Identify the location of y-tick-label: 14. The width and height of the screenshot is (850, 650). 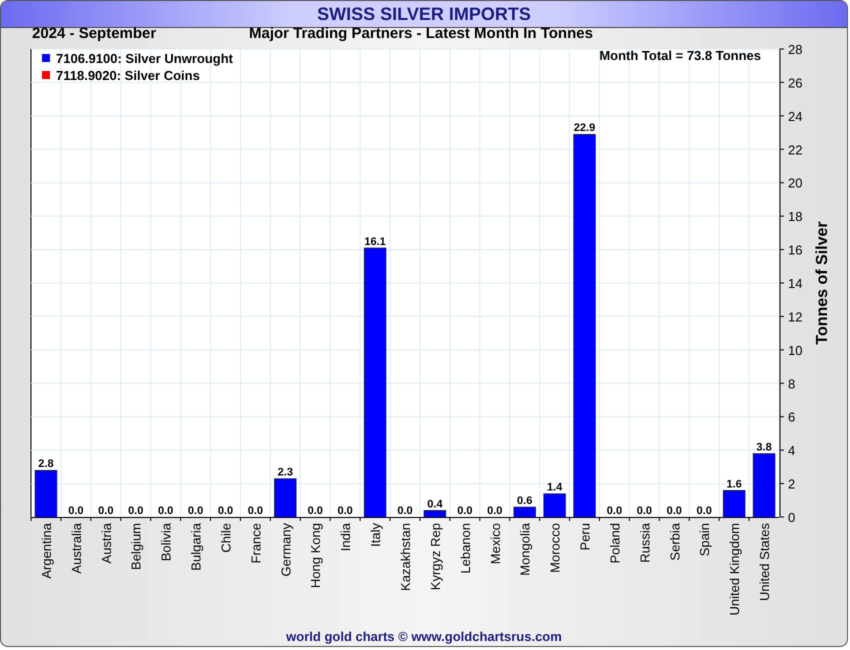
(795, 283).